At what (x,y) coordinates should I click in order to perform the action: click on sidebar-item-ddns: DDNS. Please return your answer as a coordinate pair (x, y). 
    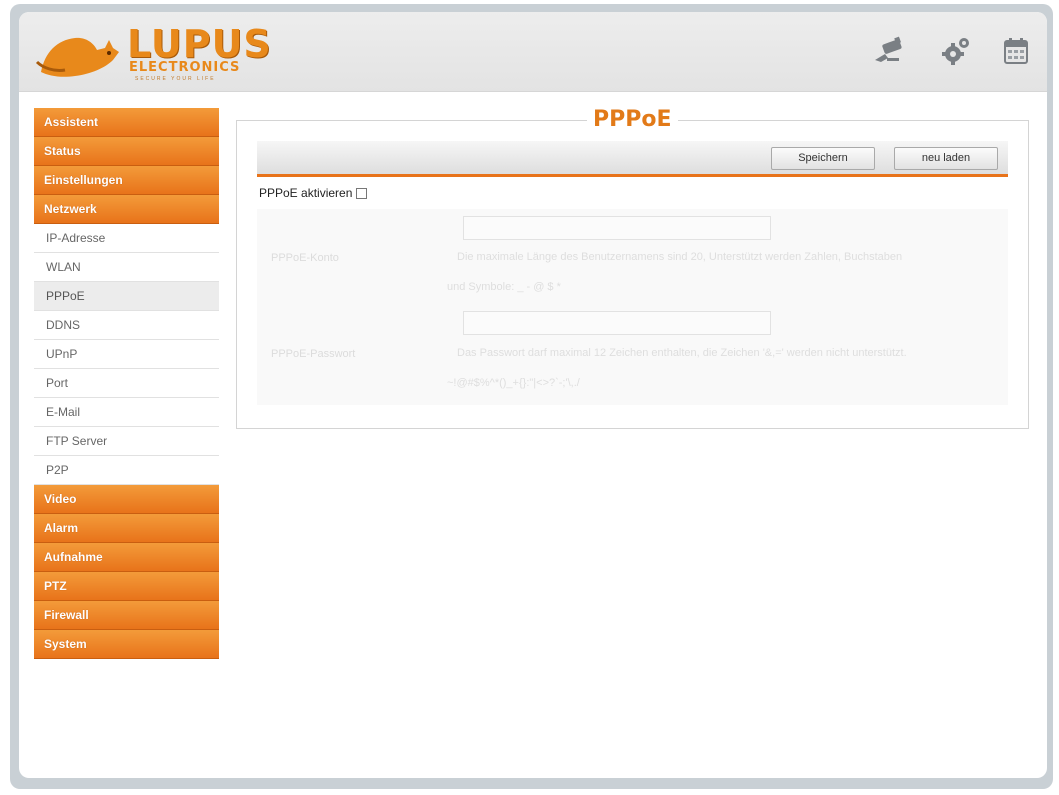
    Looking at the image, I should click on (126, 325).